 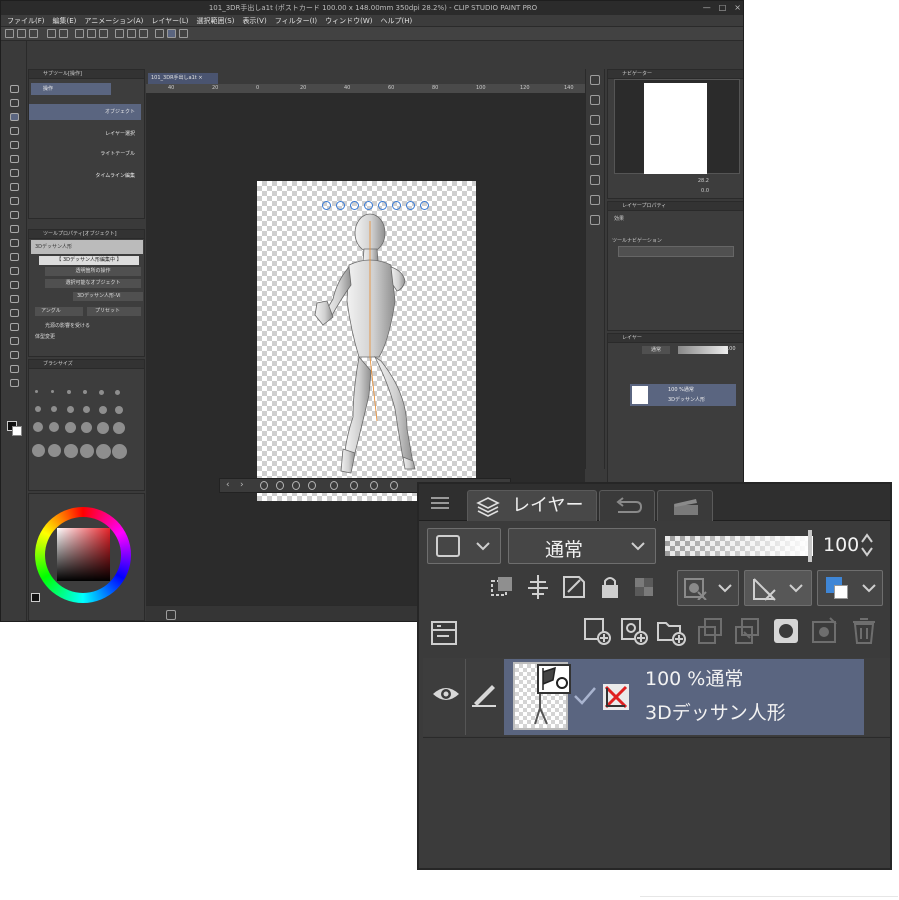 What do you see at coordinates (63, 33) in the screenshot?
I see `redo-icon` at bounding box center [63, 33].